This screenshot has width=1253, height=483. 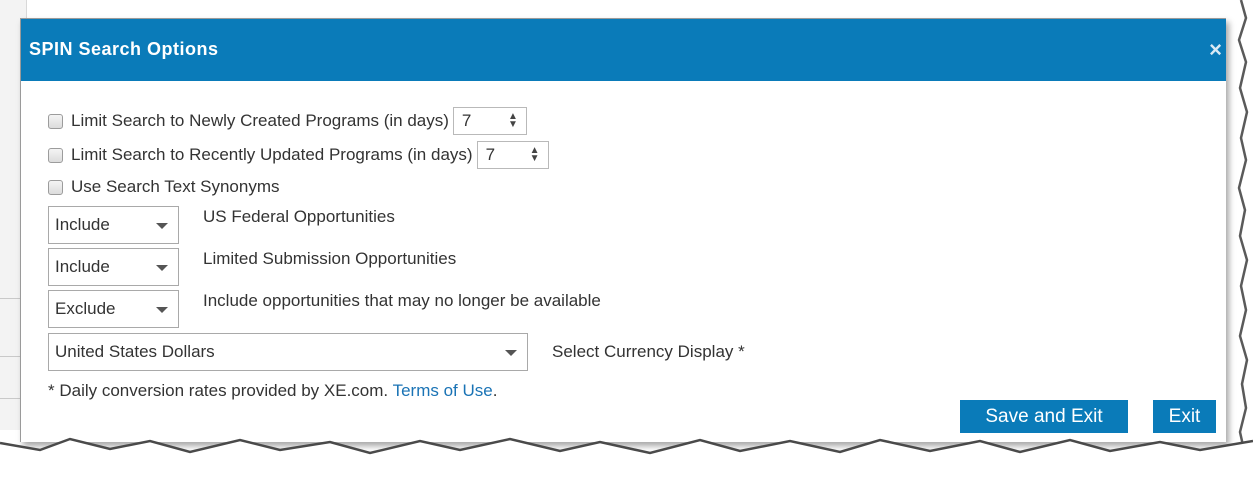 I want to click on new-programs-checkbox, so click(x=55, y=121).